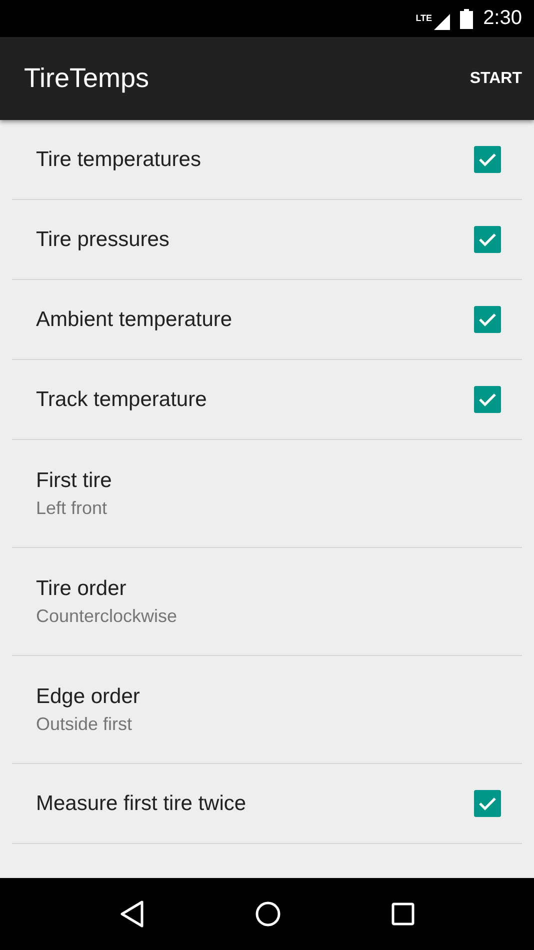 The height and width of the screenshot is (950, 534). Describe the element at coordinates (267, 710) in the screenshot. I see `setting-row: Edge order Outside first` at that location.